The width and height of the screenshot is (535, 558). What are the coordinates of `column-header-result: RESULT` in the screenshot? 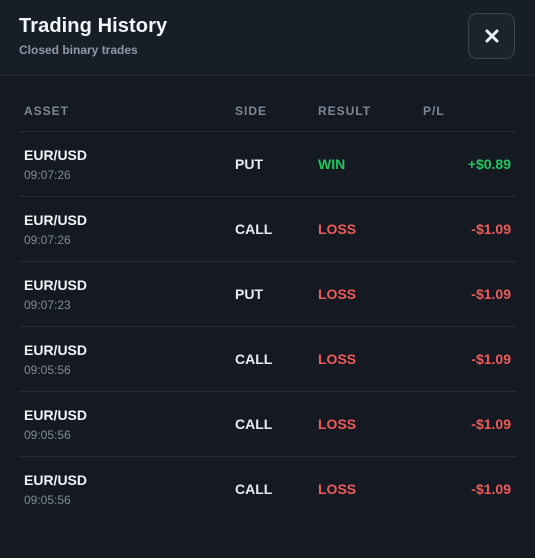 It's located at (345, 111).